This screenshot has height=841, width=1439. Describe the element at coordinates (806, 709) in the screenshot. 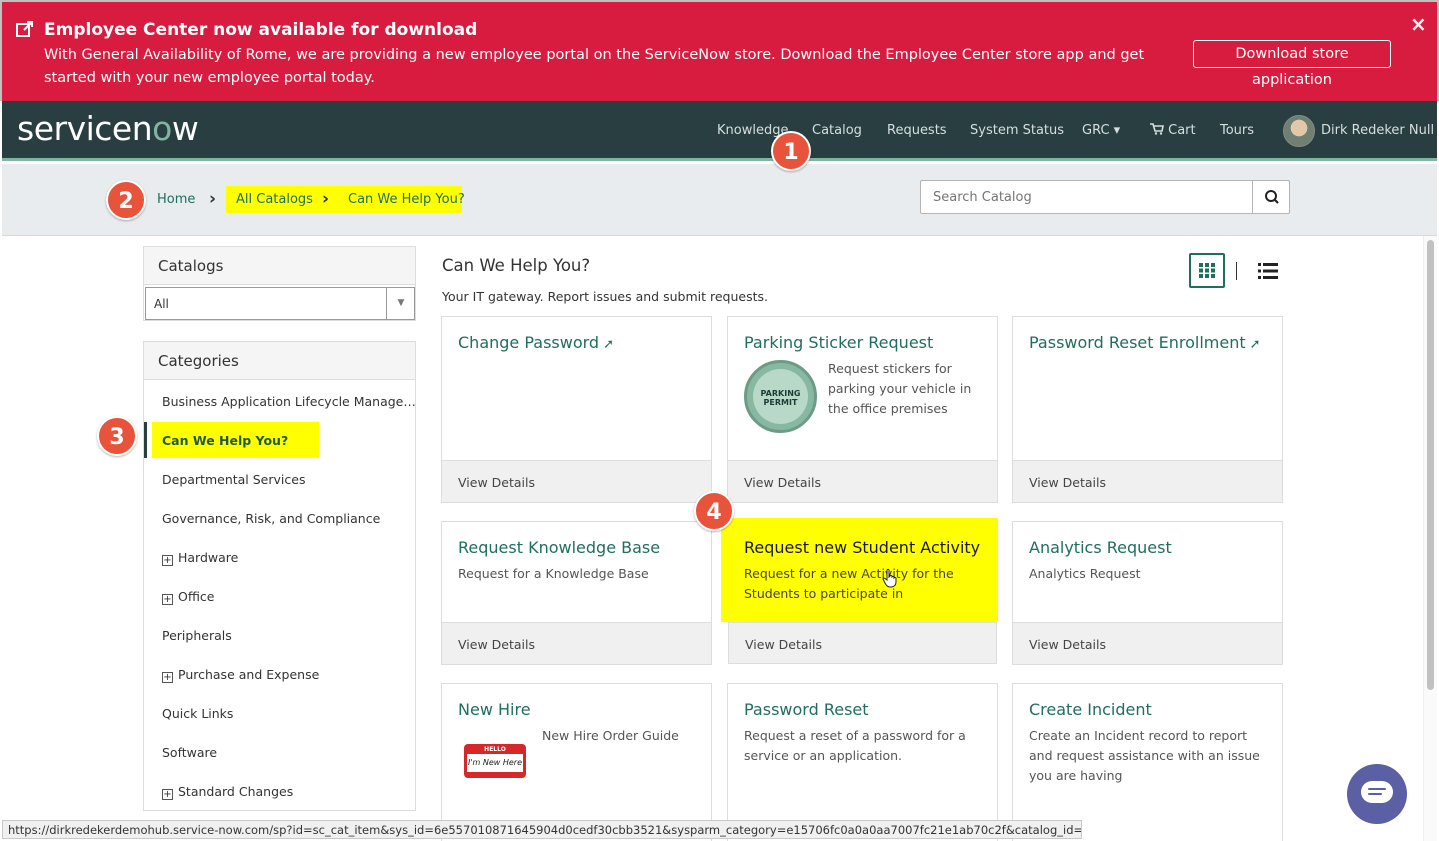

I see `card-title: Password Reset` at that location.